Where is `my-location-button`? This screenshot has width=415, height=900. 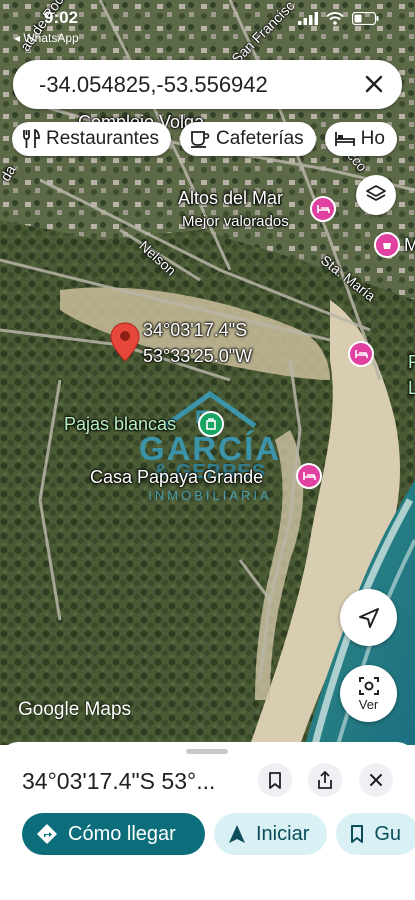 my-location-button is located at coordinates (368, 617).